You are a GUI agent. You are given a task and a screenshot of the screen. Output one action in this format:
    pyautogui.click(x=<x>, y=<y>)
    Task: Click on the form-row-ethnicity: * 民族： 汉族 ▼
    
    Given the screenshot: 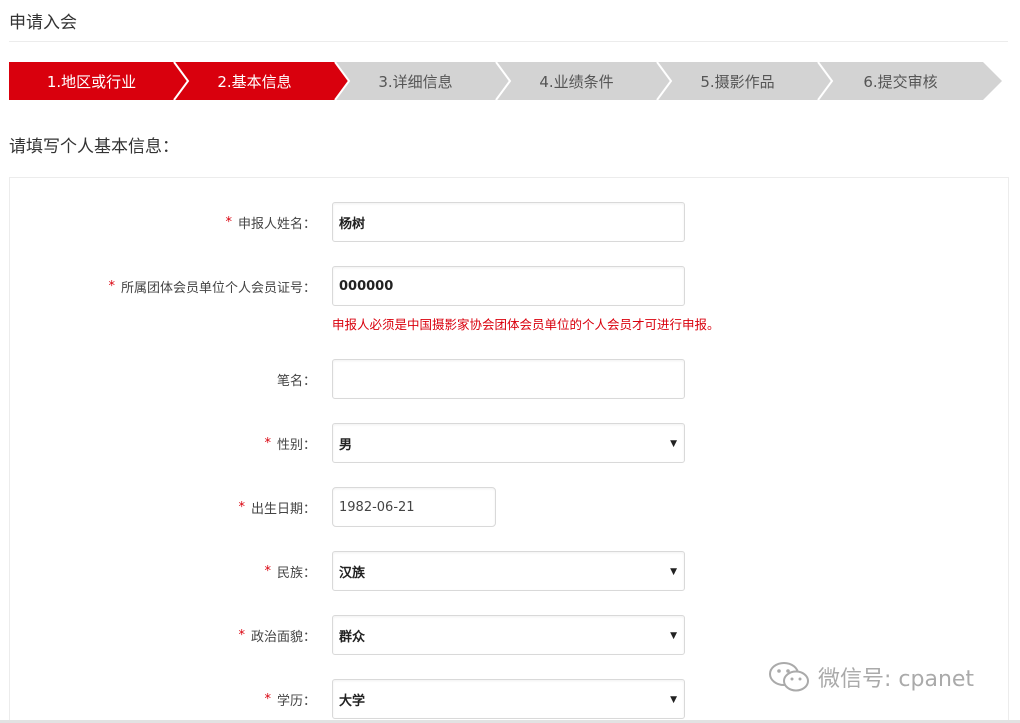 What is the action you would take?
    pyautogui.click(x=509, y=571)
    